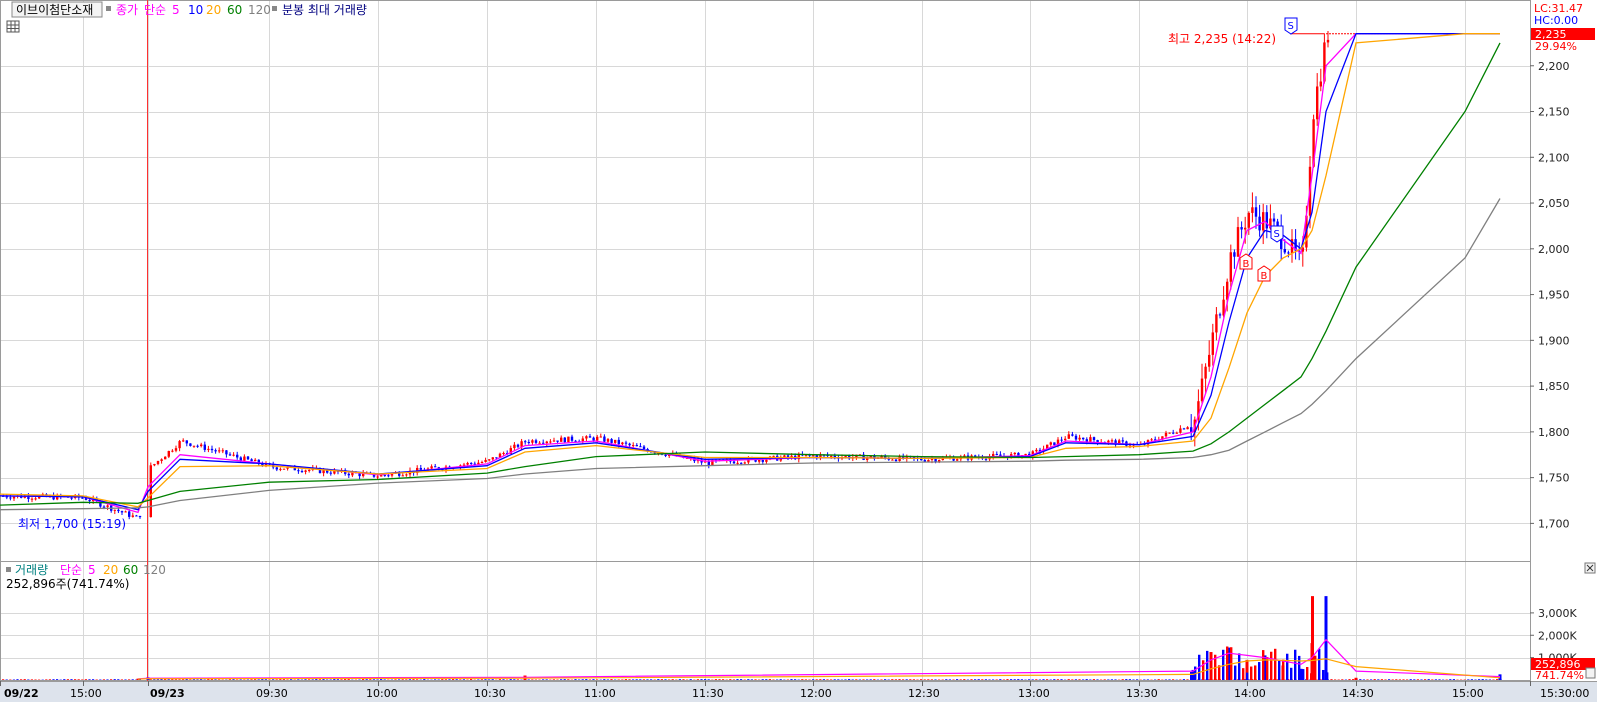 The height and width of the screenshot is (705, 1597). I want to click on scroll-handle, so click(1590, 673).